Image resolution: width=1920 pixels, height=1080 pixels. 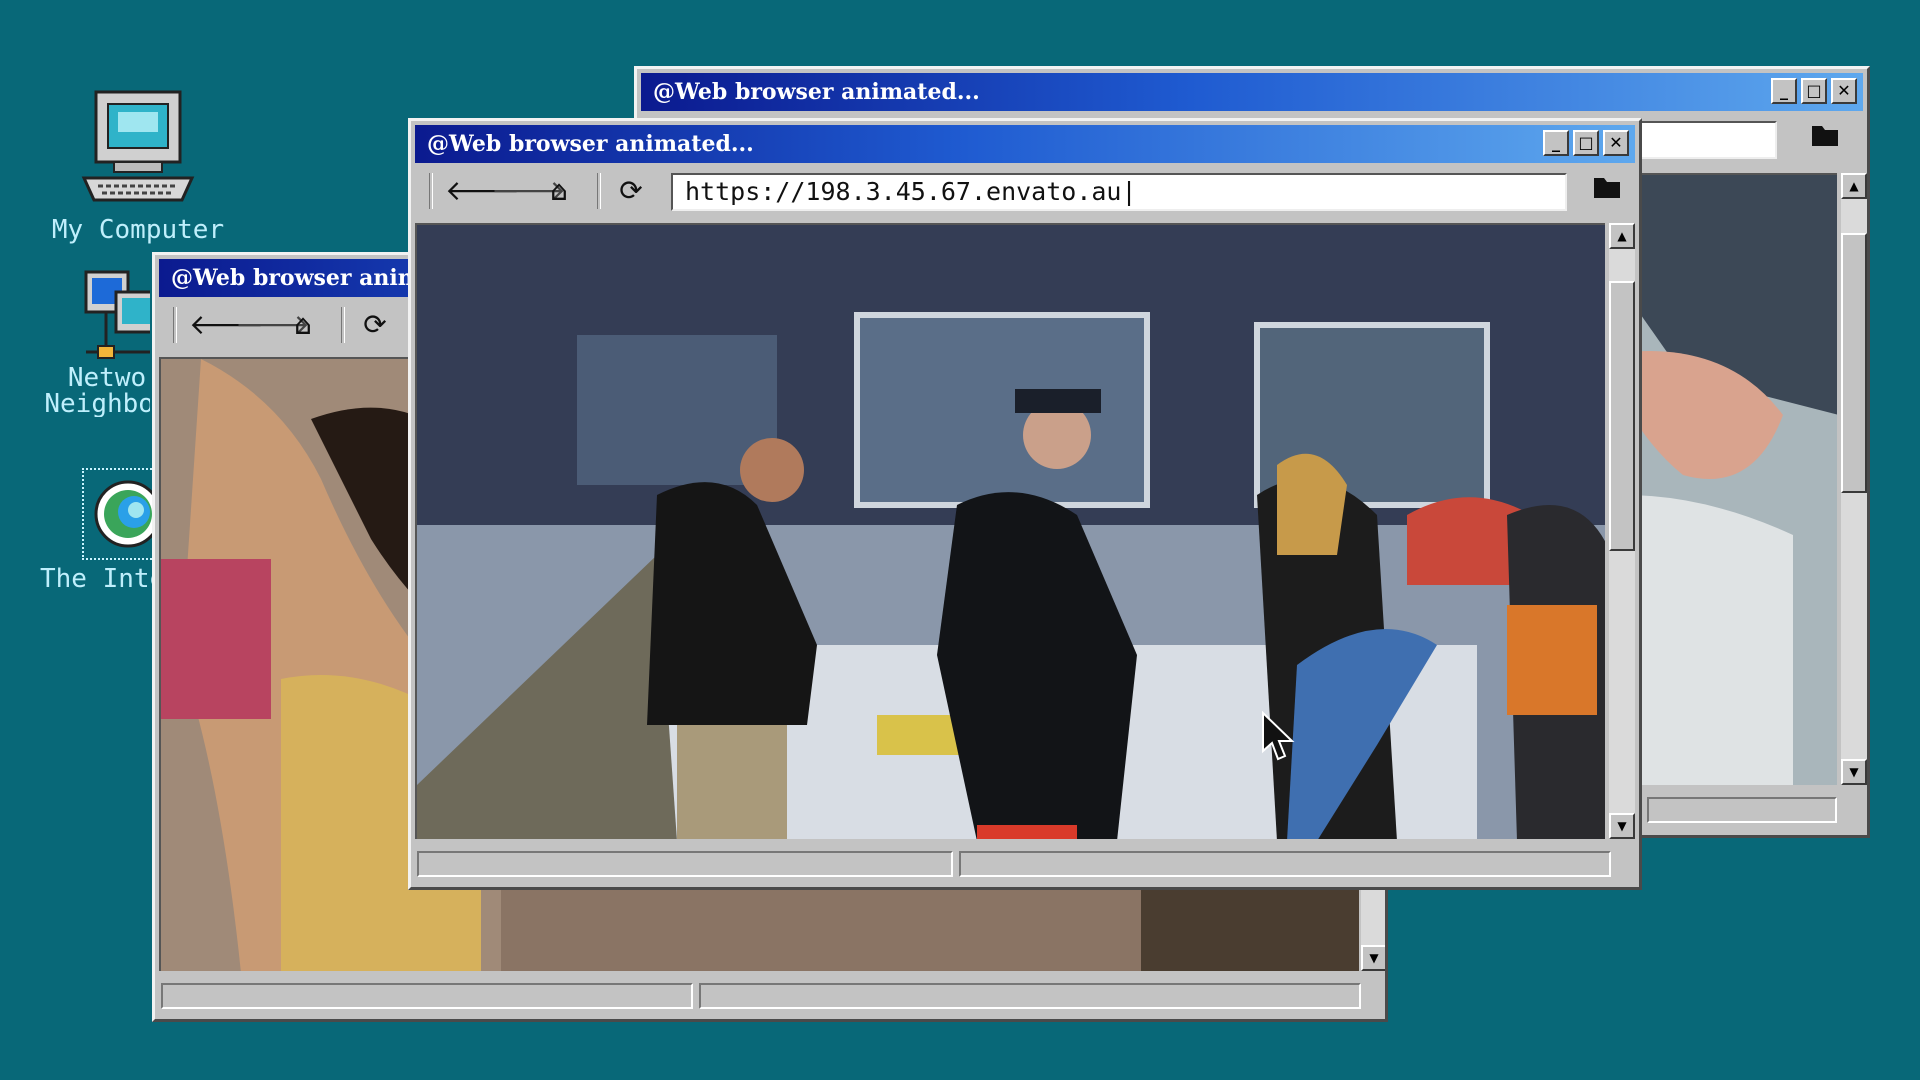 I want to click on icon-selection-box, so click(x=117, y=514).